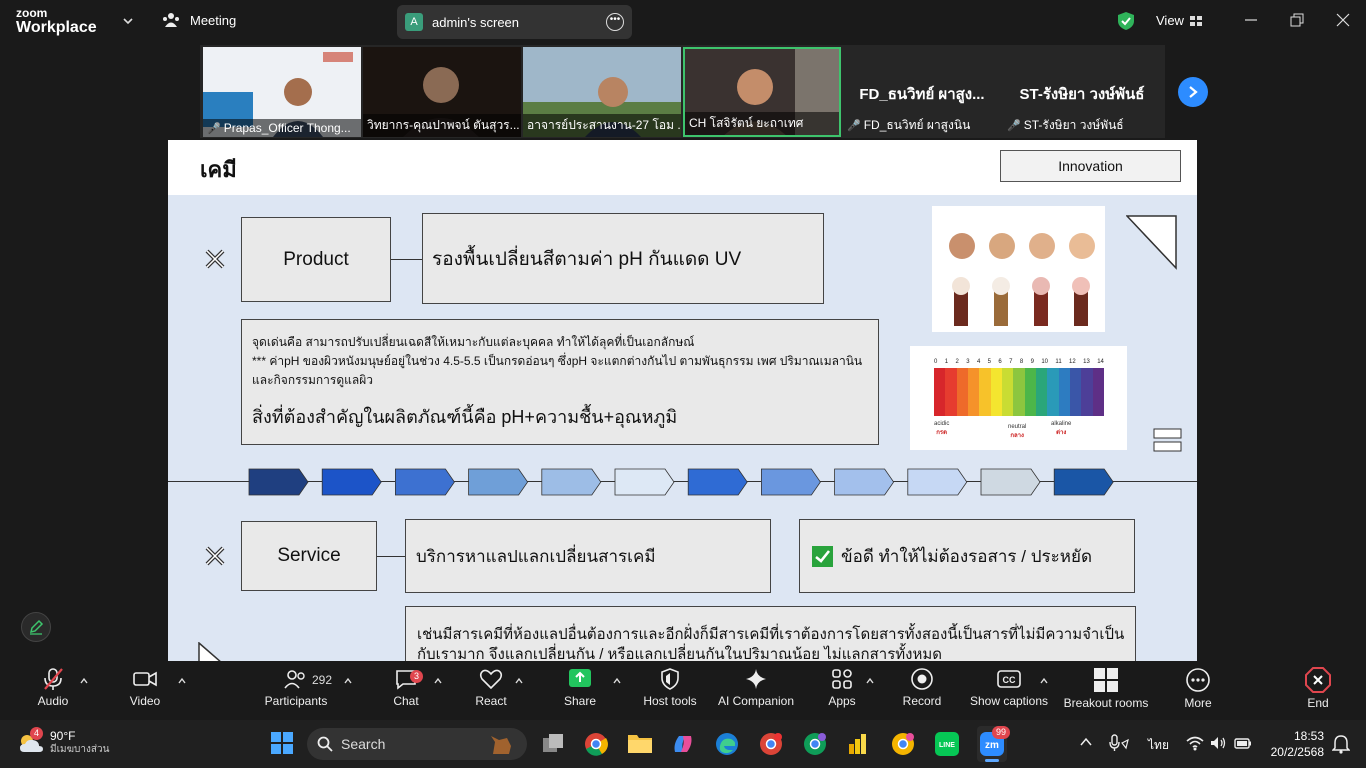  I want to click on chevron-up-icon, so click(1086, 742).